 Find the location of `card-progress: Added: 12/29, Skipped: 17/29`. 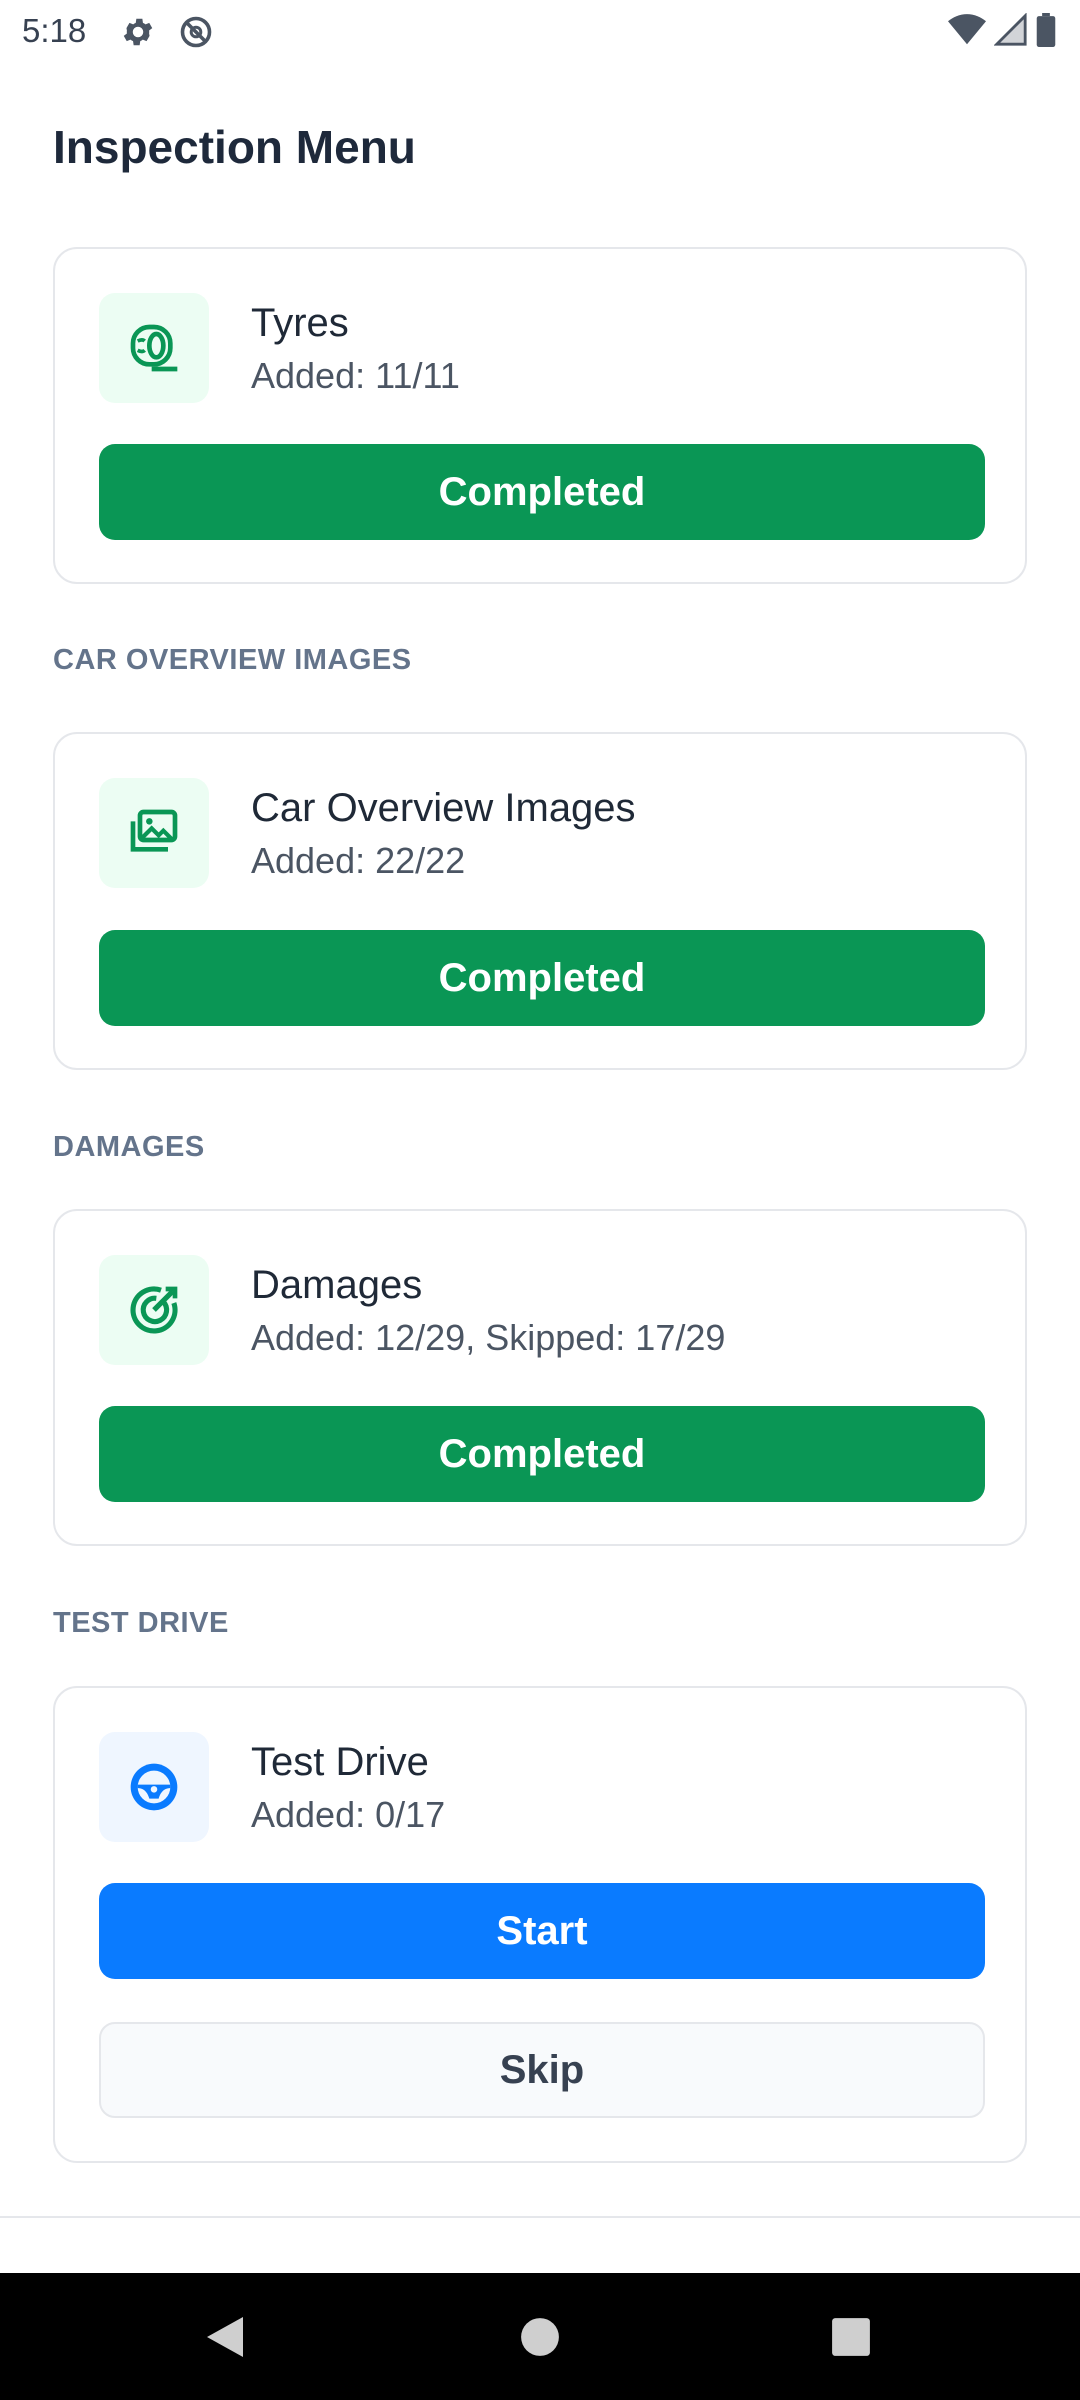

card-progress: Added: 12/29, Skipped: 17/29 is located at coordinates (488, 1337).